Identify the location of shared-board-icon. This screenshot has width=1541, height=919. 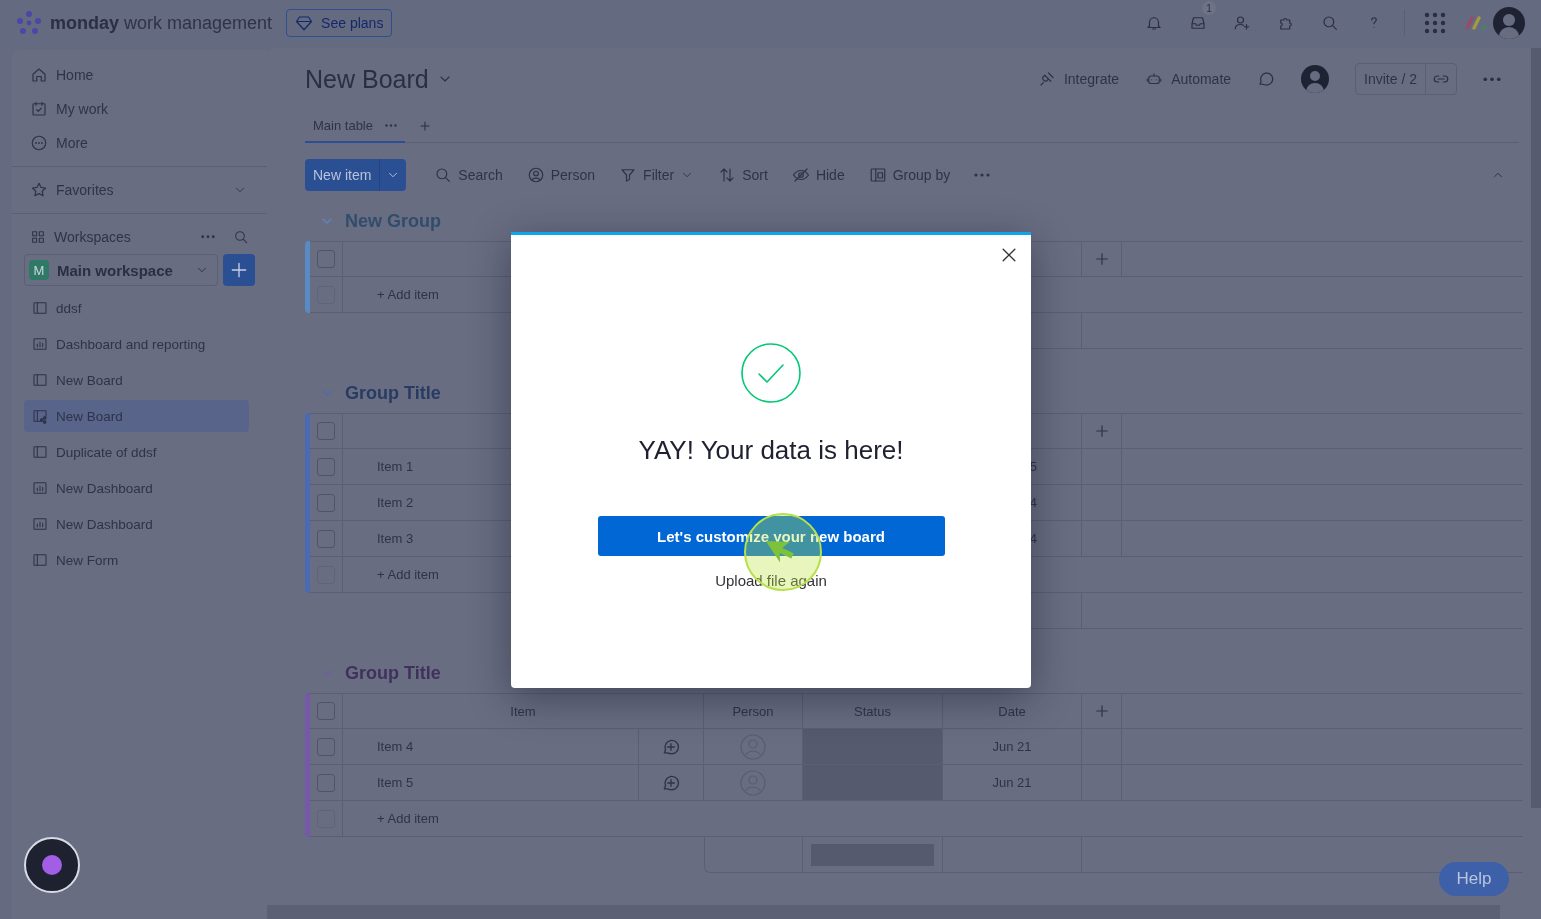
(40, 416).